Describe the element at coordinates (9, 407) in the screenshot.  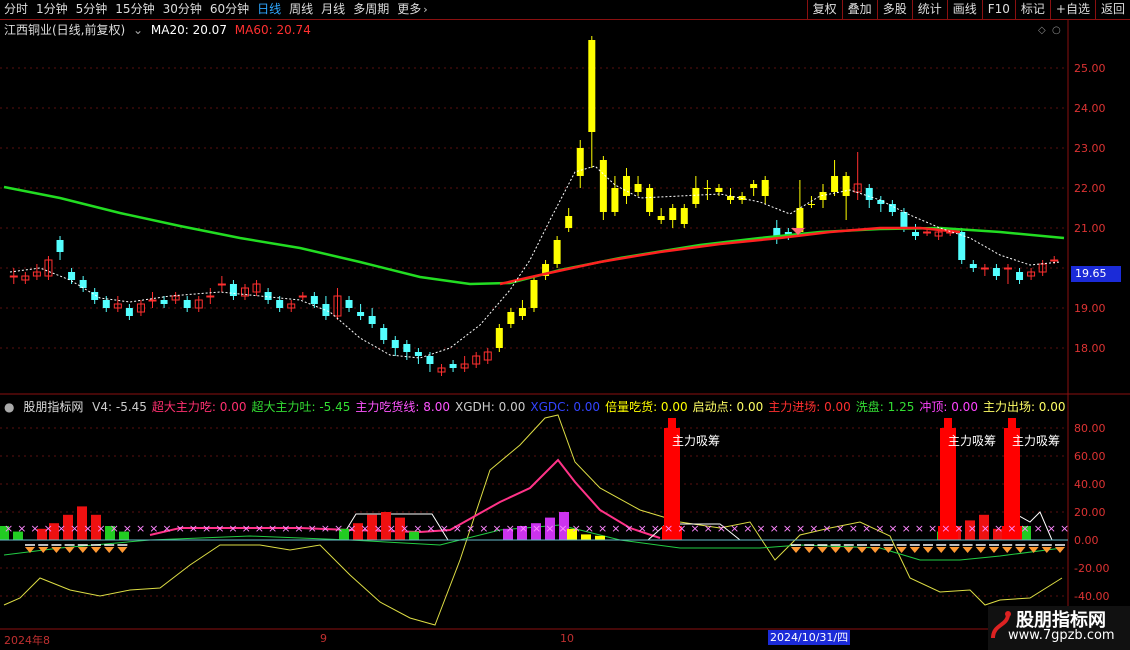
I see `settings-circle-icon: ●` at that location.